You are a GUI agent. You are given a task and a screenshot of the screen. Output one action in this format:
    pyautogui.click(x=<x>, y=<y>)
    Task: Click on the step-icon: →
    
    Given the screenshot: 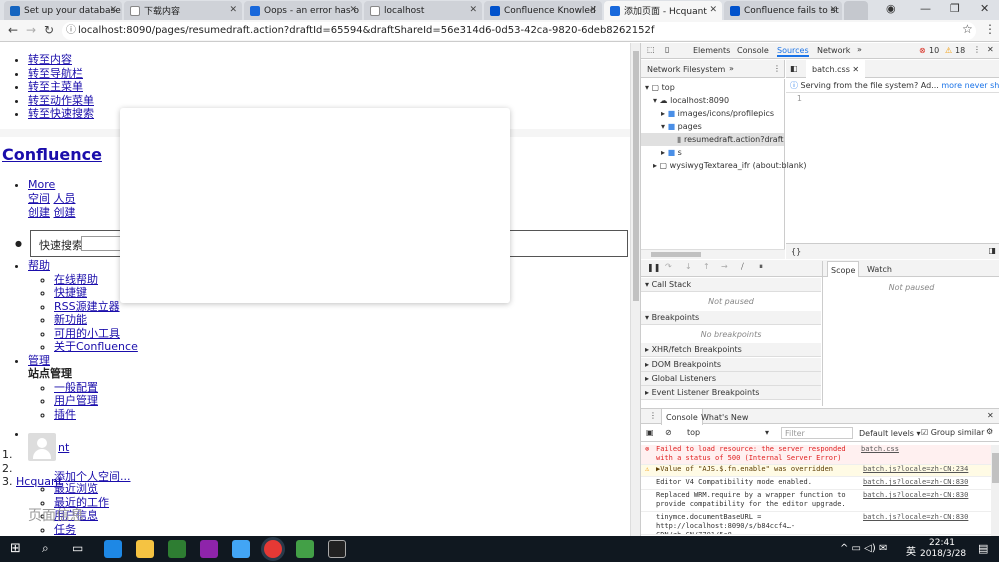 What is the action you would take?
    pyautogui.click(x=724, y=266)
    